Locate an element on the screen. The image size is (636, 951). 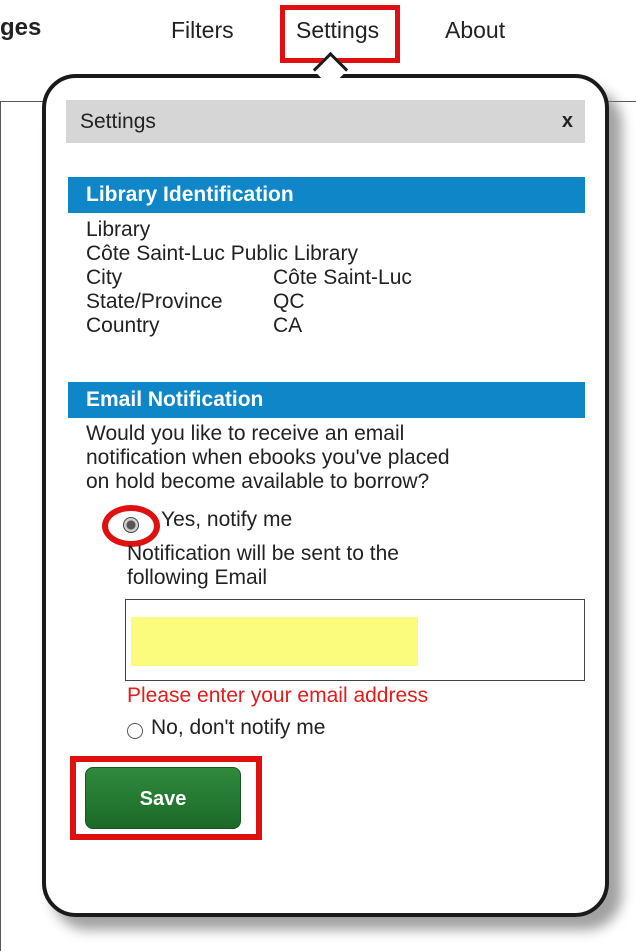
email-notification-heading: Email Notification is located at coordinates (326, 400).